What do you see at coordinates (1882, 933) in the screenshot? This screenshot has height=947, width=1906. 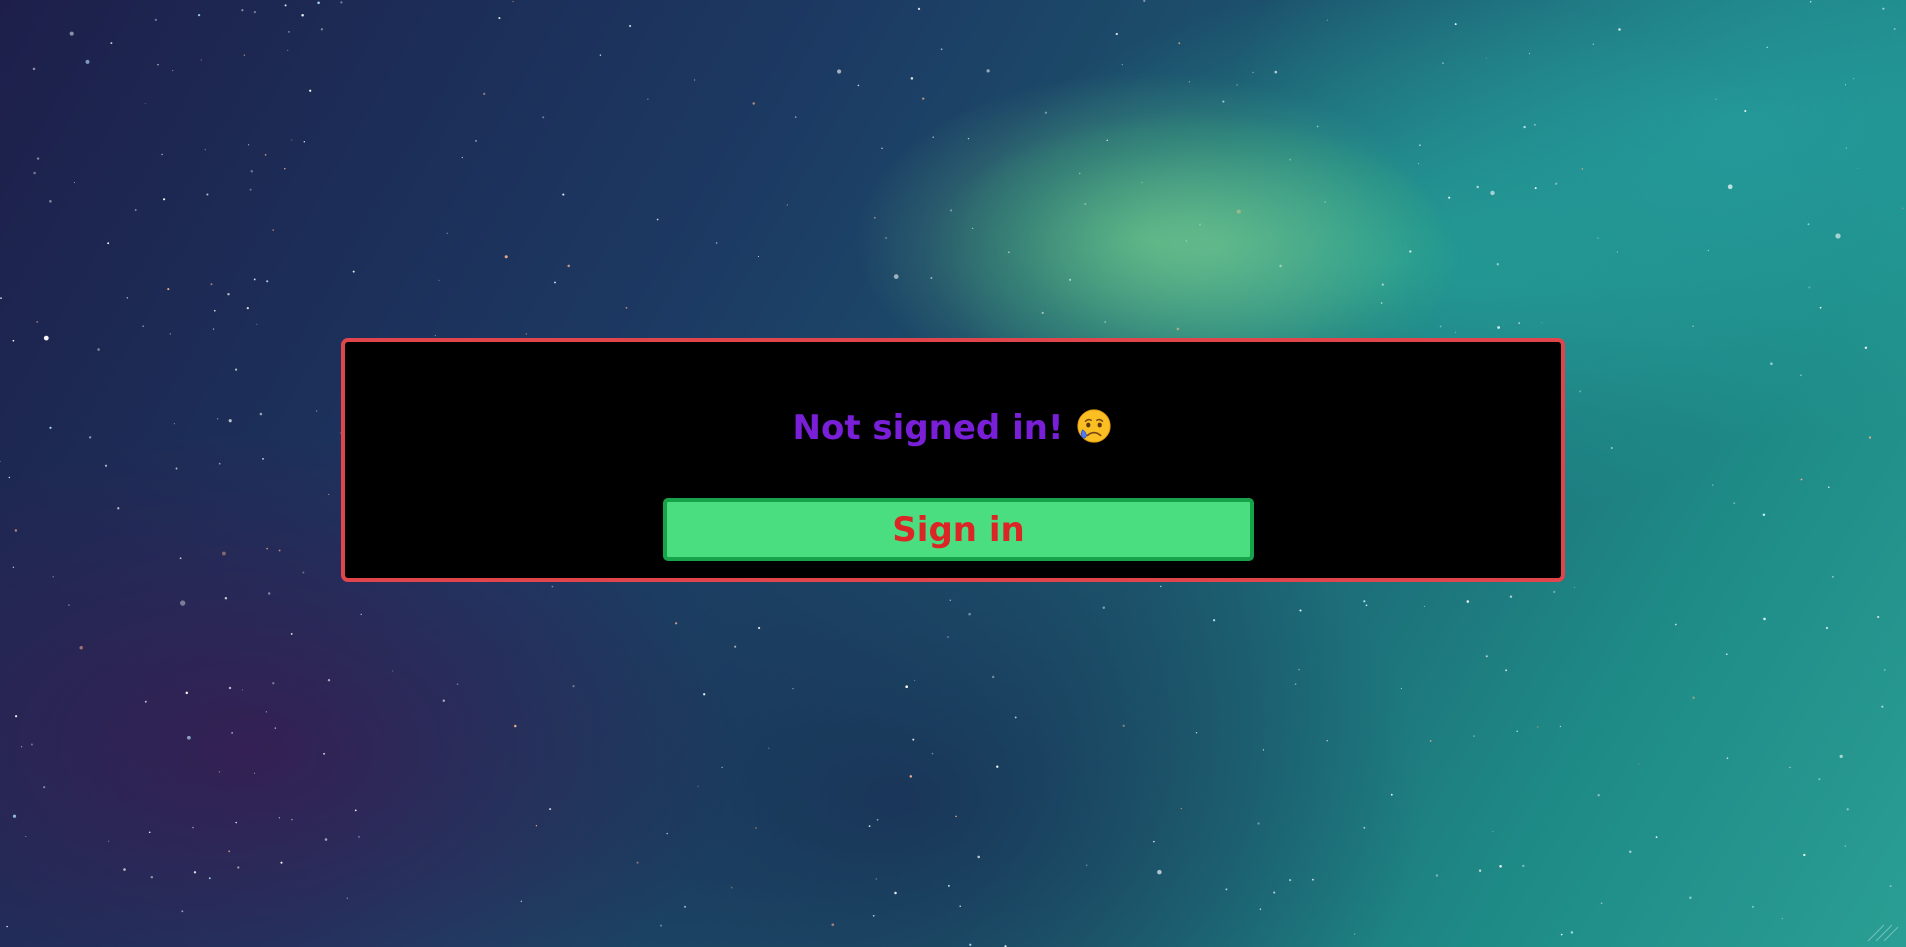 I see `corner-decoration` at bounding box center [1882, 933].